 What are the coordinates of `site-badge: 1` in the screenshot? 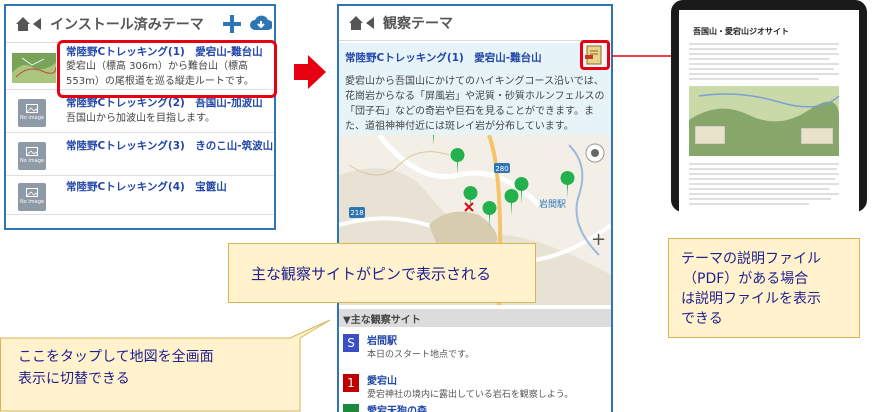 It's located at (351, 383).